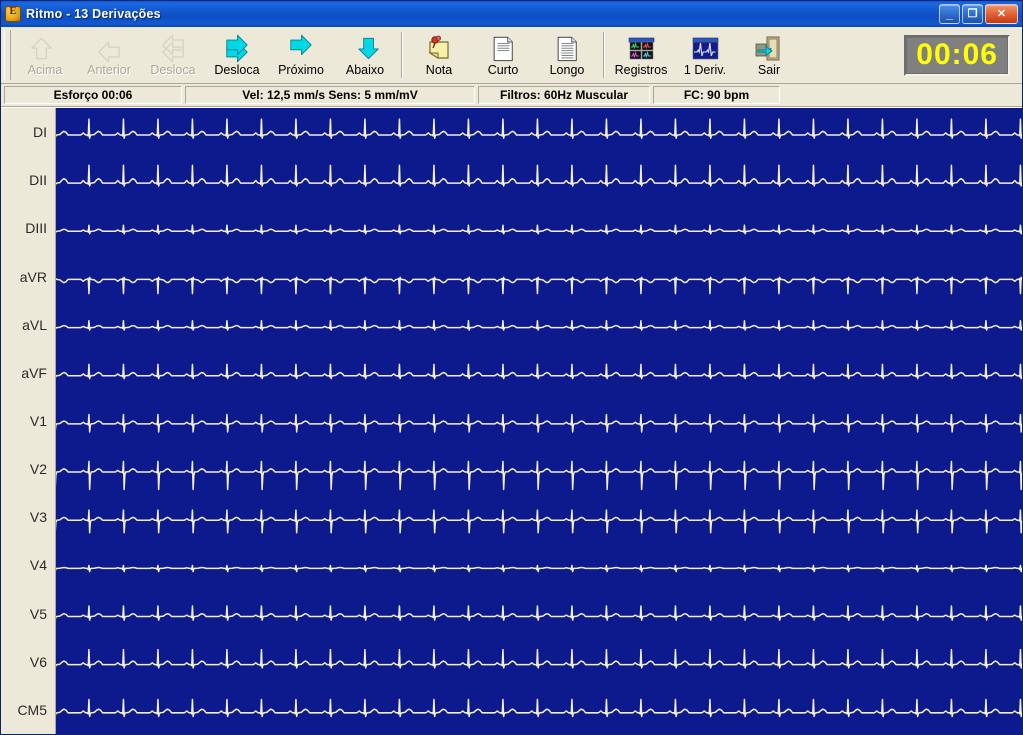 The width and height of the screenshot is (1023, 735). Describe the element at coordinates (93, 14) in the screenshot. I see `window-title: Ritmo - 13 Derivações` at that location.